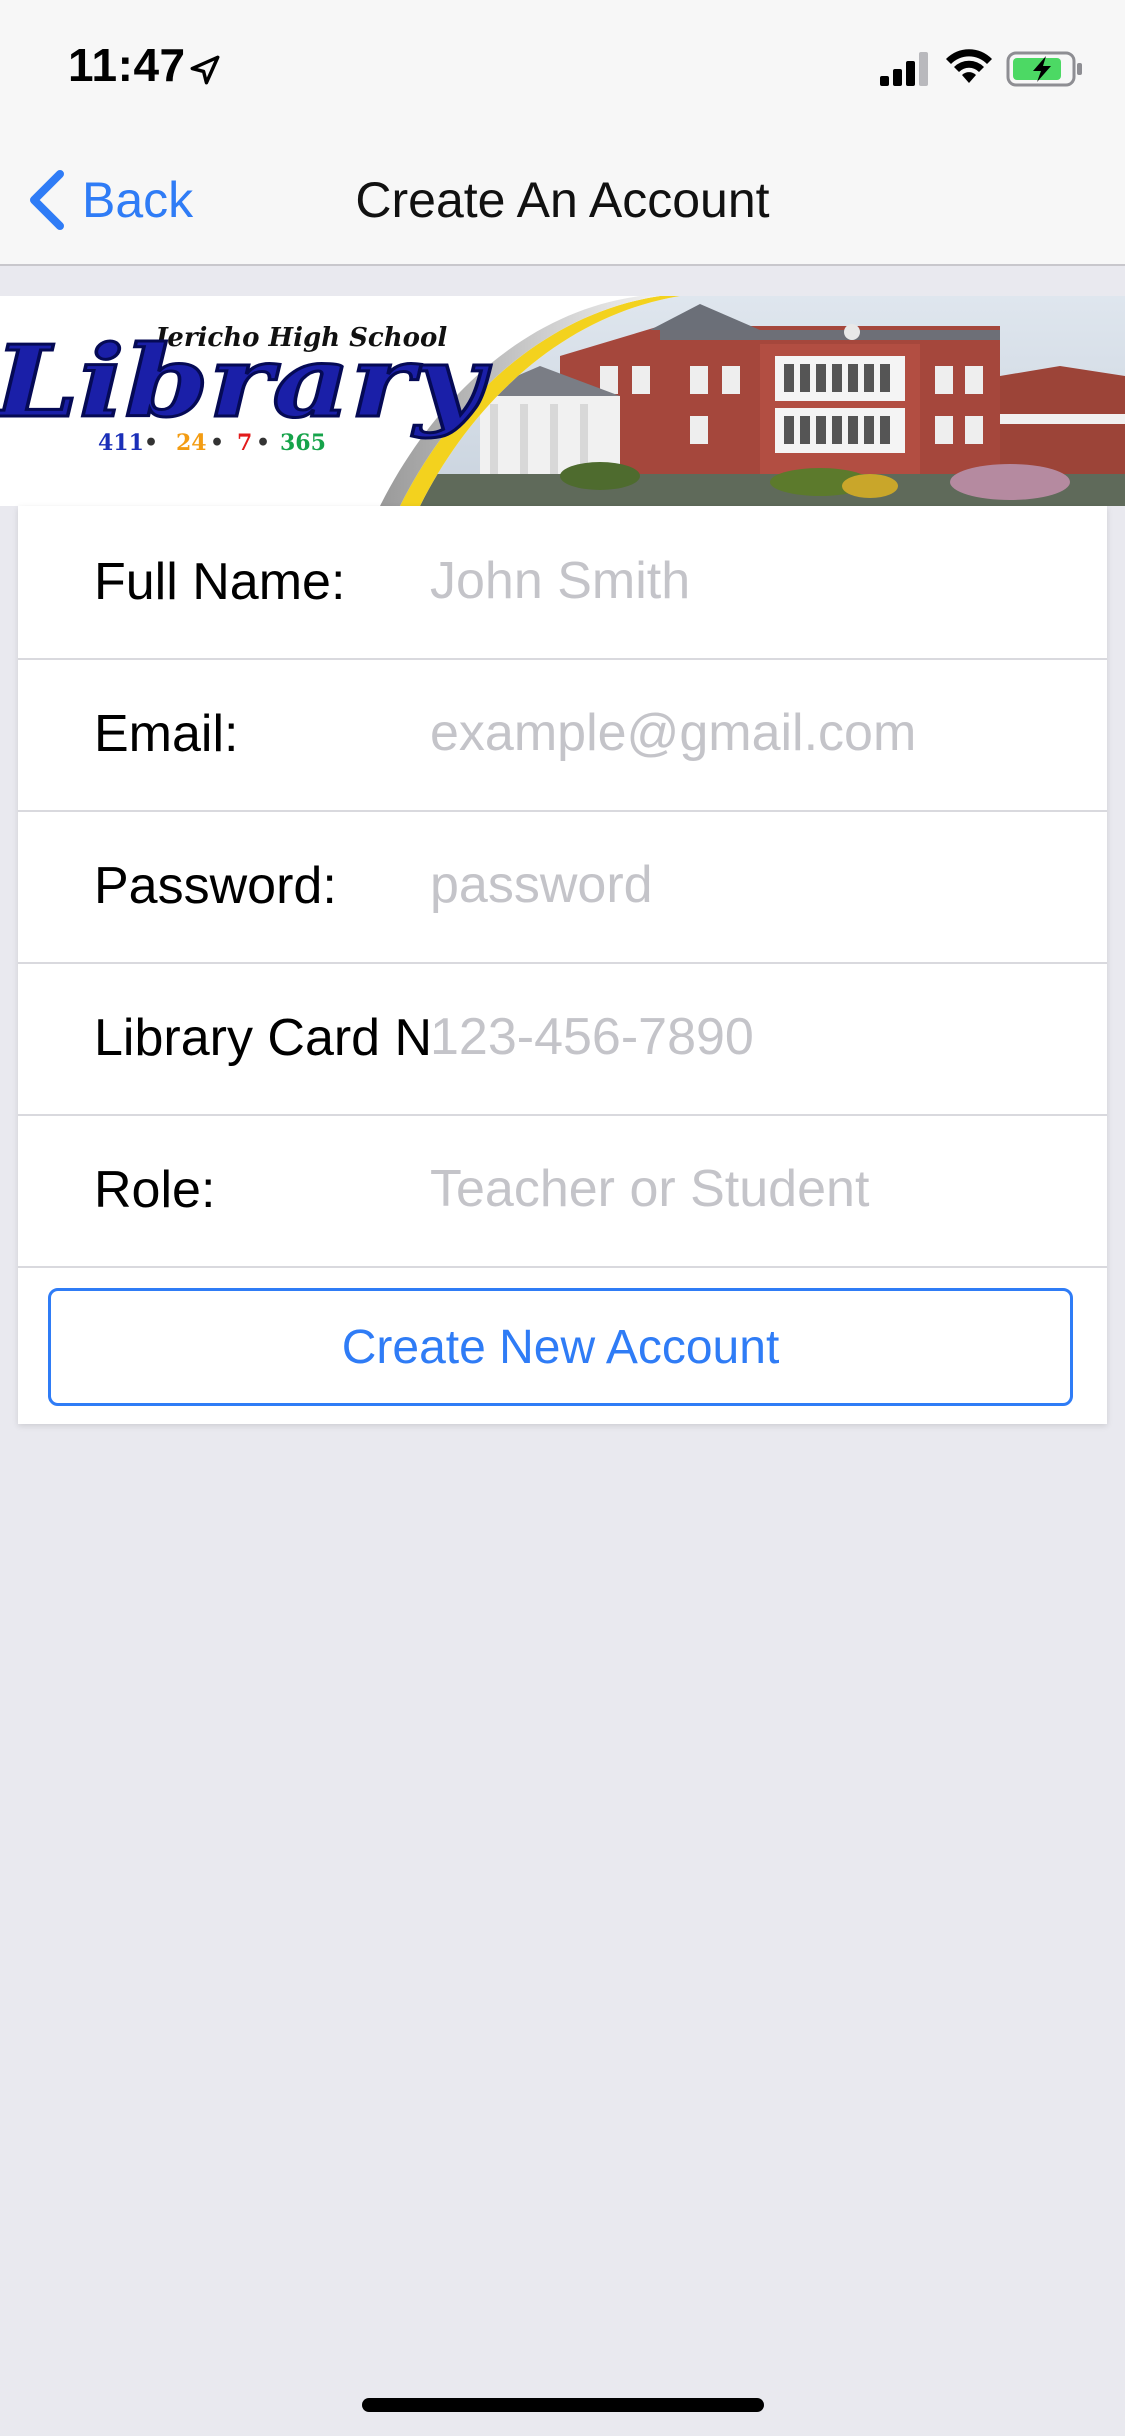 This screenshot has width=1125, height=2436. I want to click on banner-hours-3: 7, so click(244, 443).